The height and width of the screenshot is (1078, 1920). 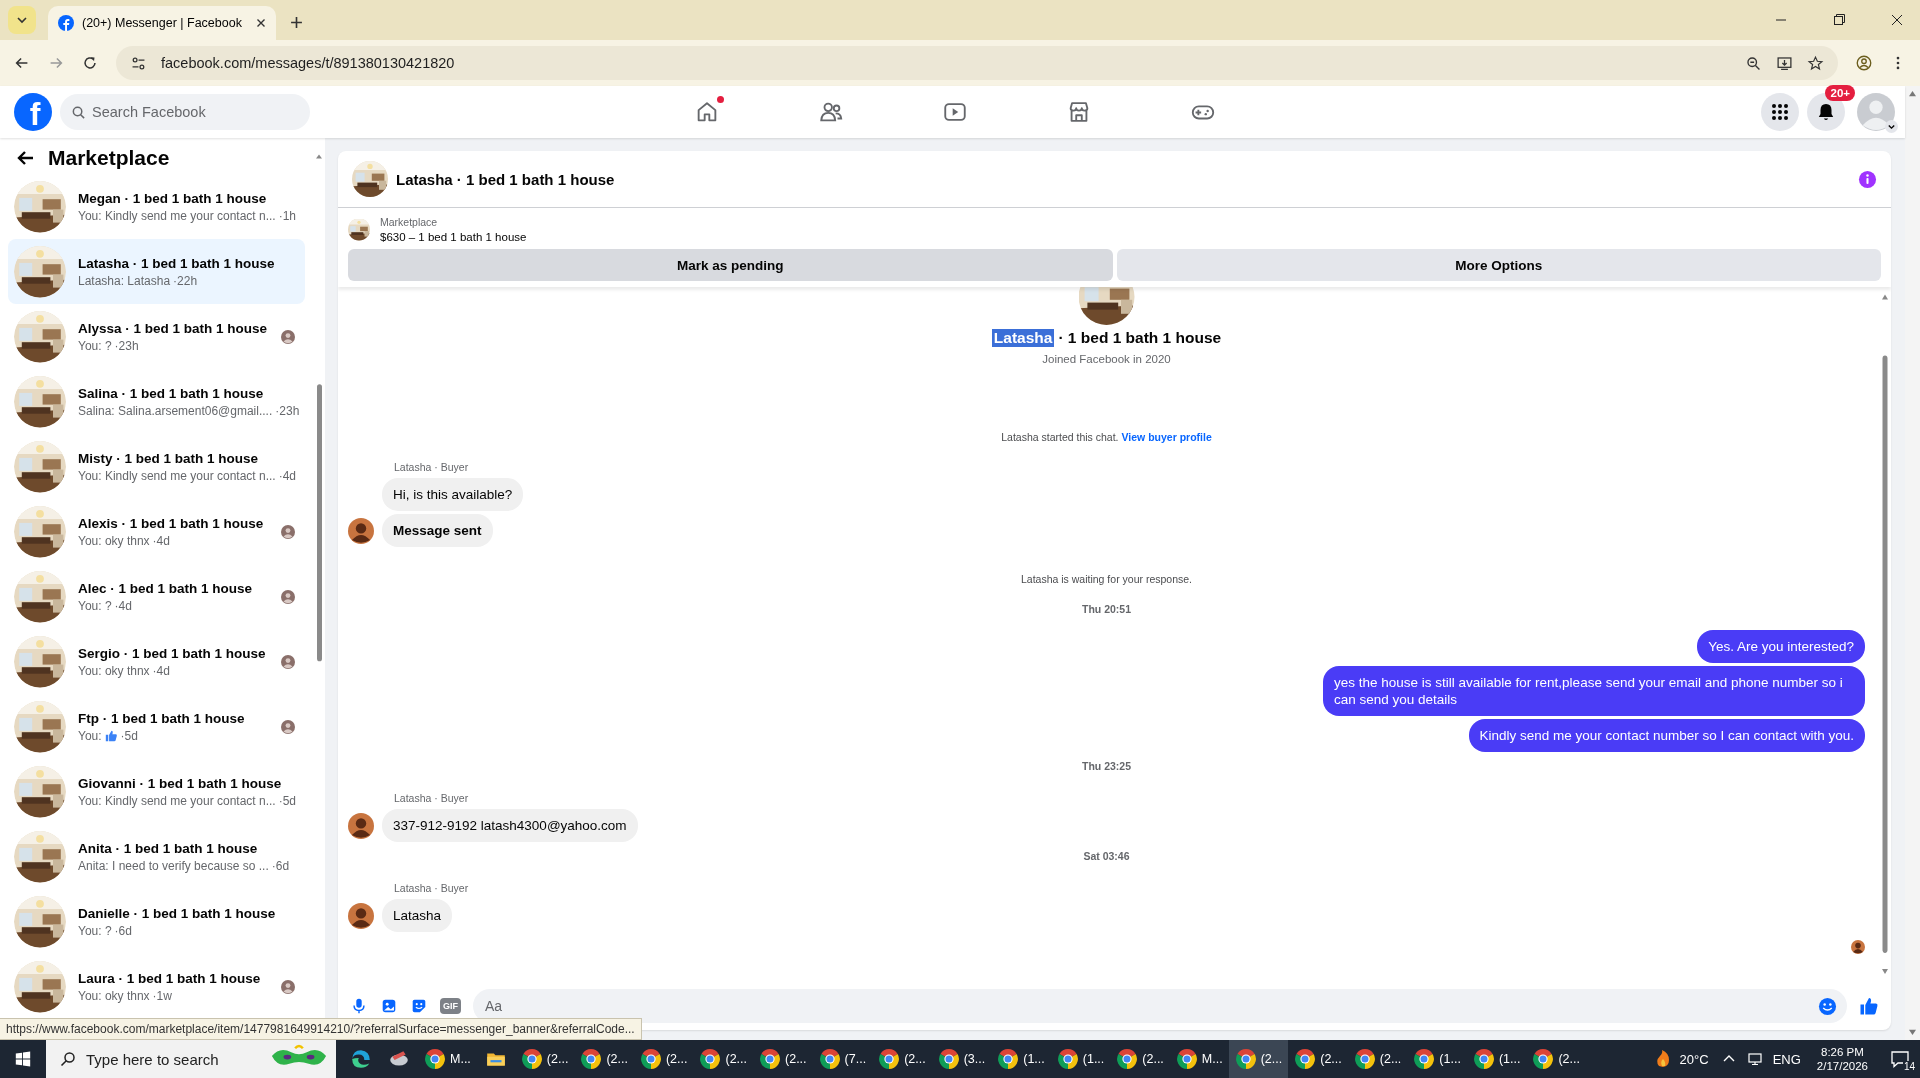 What do you see at coordinates (359, 1006) in the screenshot?
I see `microphone-icon` at bounding box center [359, 1006].